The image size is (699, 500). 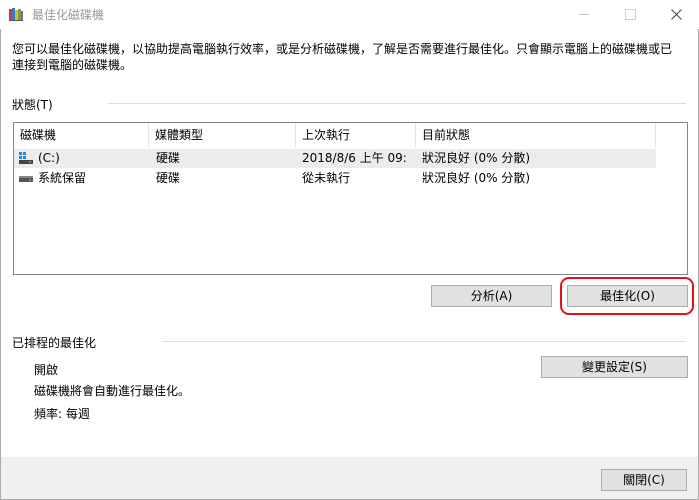 I want to click on maximize-button, so click(x=630, y=14).